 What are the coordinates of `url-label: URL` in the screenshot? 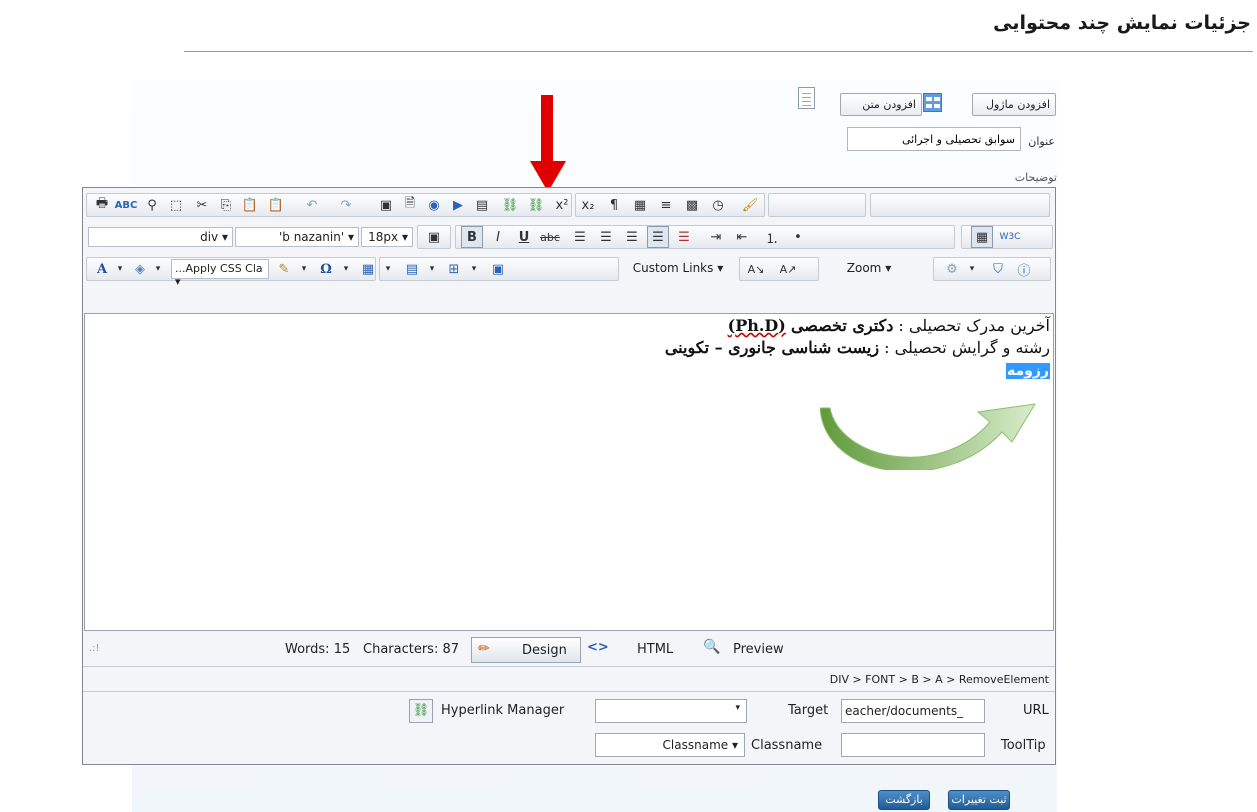 It's located at (1036, 710).